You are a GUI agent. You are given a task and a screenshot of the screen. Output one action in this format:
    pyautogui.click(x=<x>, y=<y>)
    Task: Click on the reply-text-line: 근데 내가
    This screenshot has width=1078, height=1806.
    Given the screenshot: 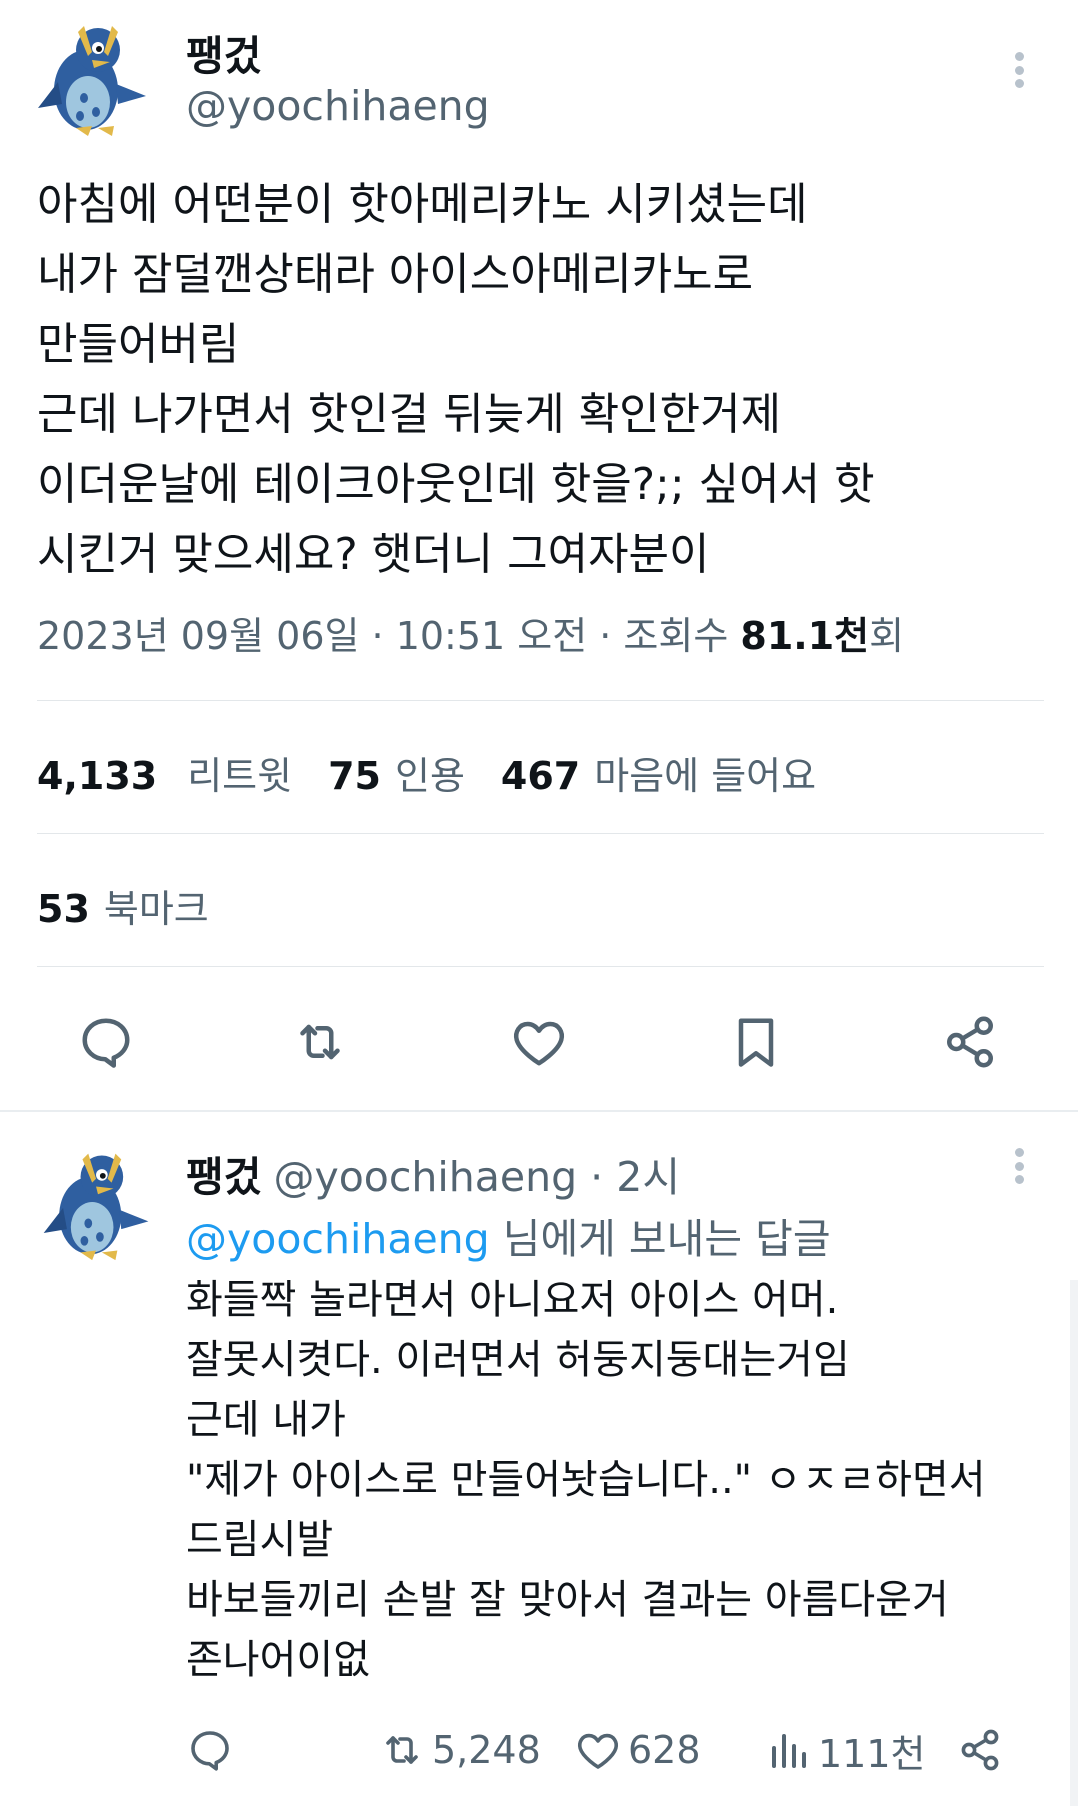 What is the action you would take?
    pyautogui.click(x=266, y=1420)
    